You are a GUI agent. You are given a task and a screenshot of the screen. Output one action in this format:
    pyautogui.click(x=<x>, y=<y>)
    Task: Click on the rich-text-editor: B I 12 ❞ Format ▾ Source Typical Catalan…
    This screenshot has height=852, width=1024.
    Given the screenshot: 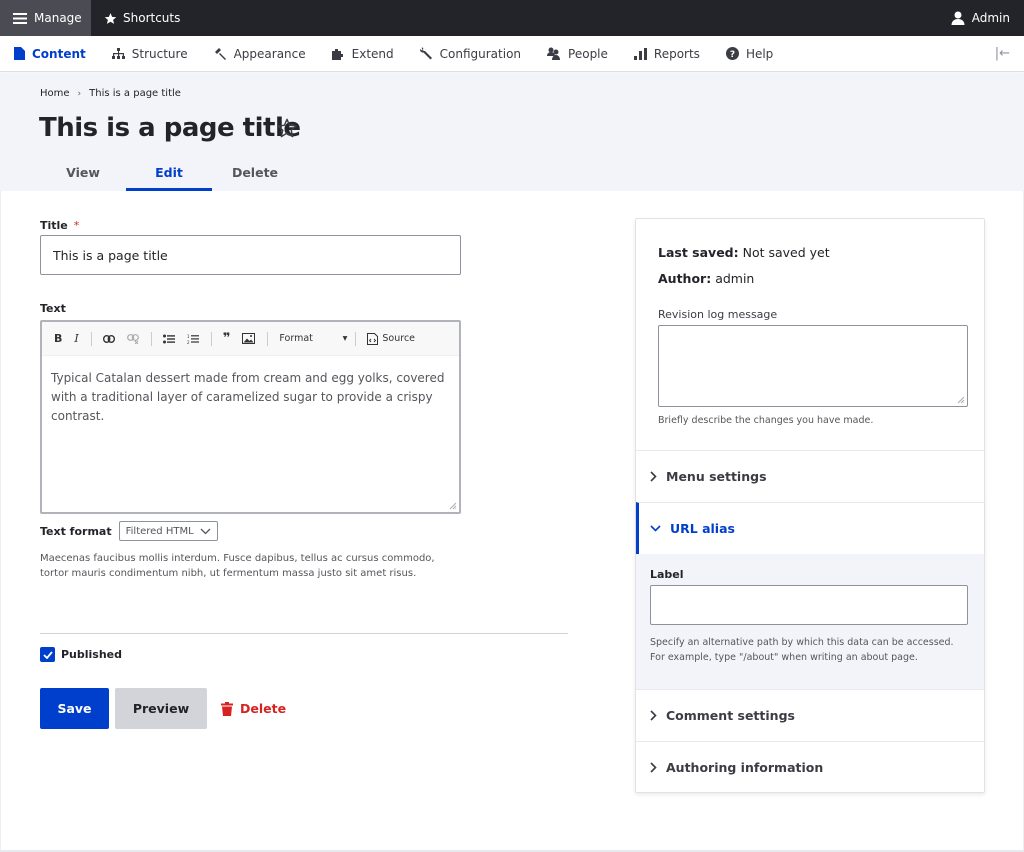 What is the action you would take?
    pyautogui.click(x=250, y=417)
    